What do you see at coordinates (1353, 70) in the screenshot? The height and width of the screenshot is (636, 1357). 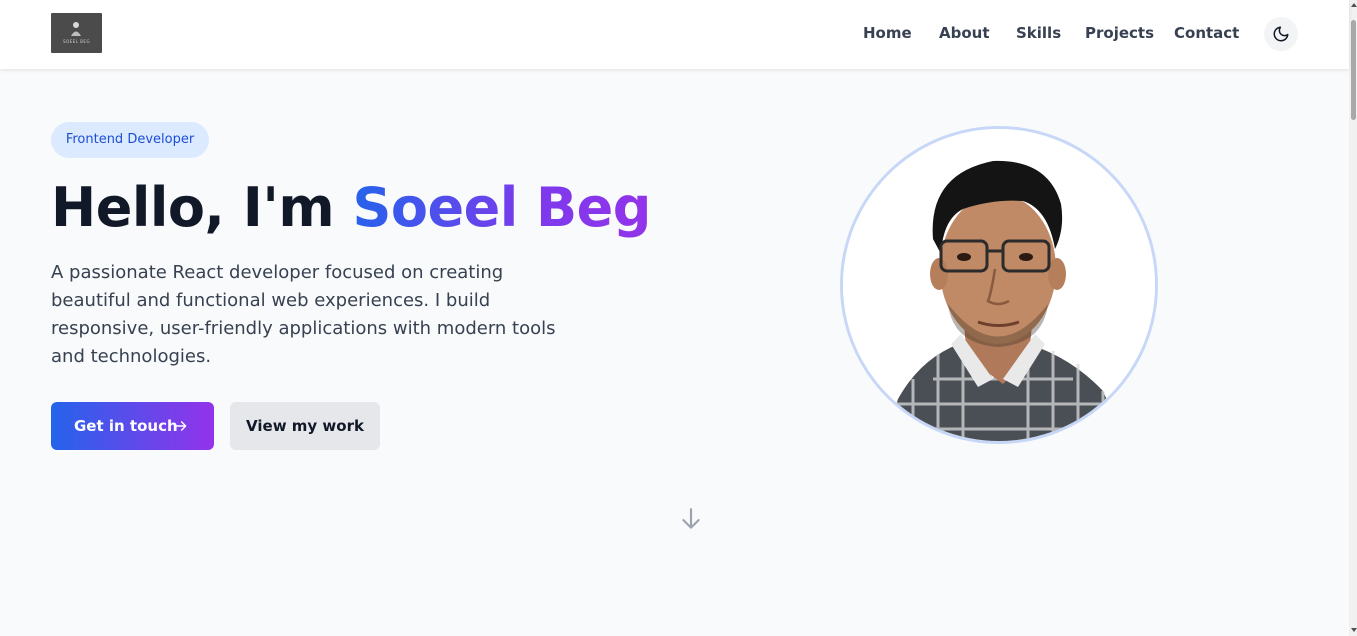 I see `scrollbar-thumb` at bounding box center [1353, 70].